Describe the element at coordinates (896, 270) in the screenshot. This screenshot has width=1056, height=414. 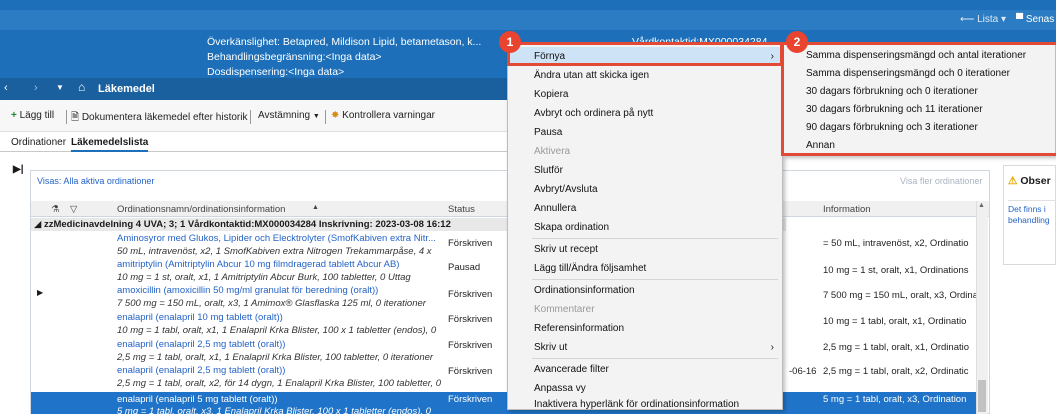
I see `row-info: 10 mg = 1 st, oralt, x1, Ordinations` at that location.